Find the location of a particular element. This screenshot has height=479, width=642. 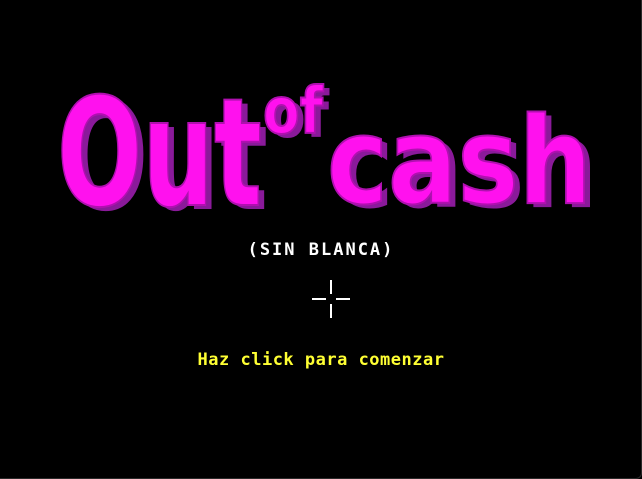

logo-cash: cash is located at coordinates (459, 159).